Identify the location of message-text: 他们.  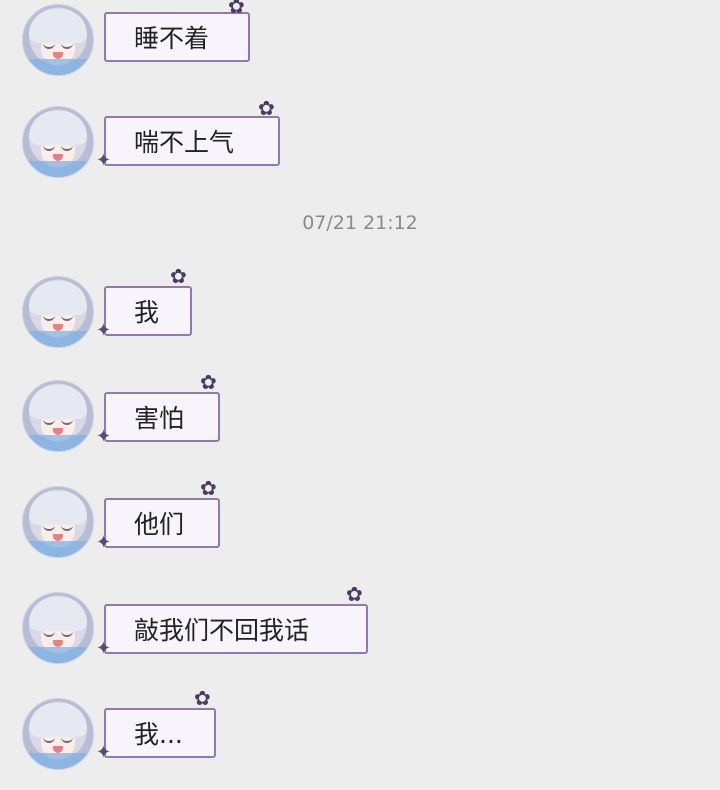
(159, 524).